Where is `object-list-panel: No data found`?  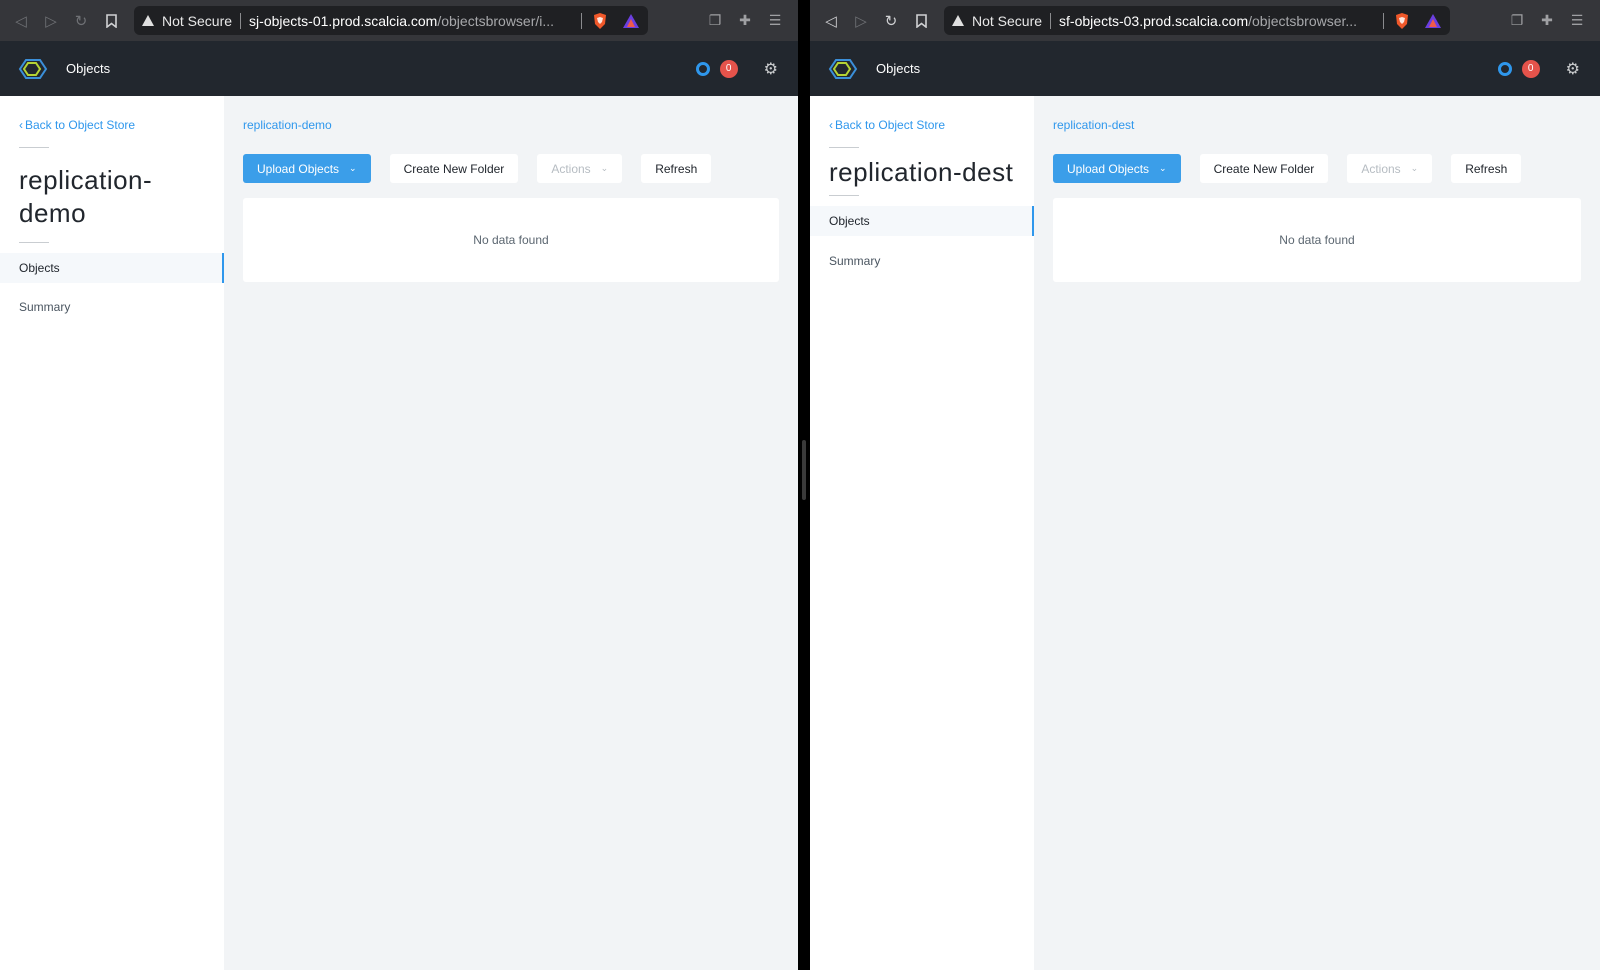 object-list-panel: No data found is located at coordinates (1317, 240).